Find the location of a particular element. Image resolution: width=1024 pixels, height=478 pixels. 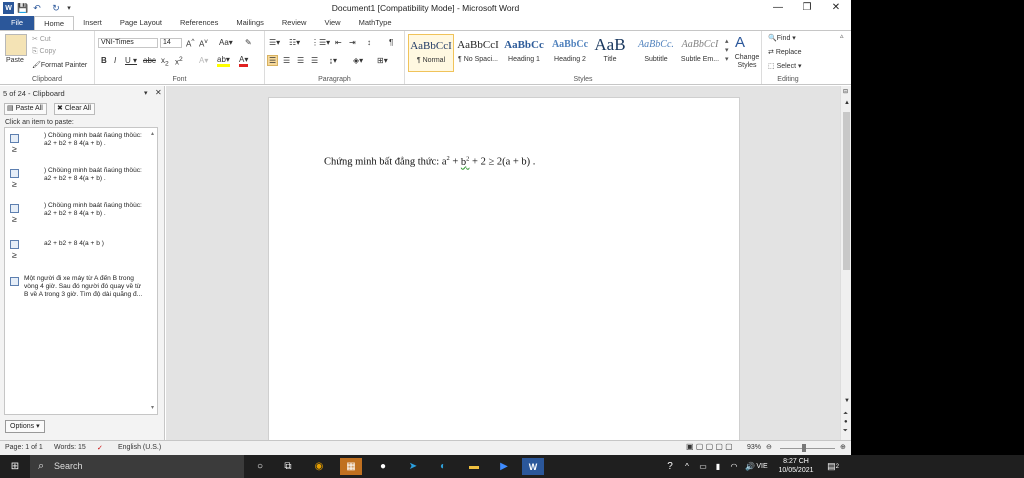

pane-close-icon: ✕ is located at coordinates (158, 92).